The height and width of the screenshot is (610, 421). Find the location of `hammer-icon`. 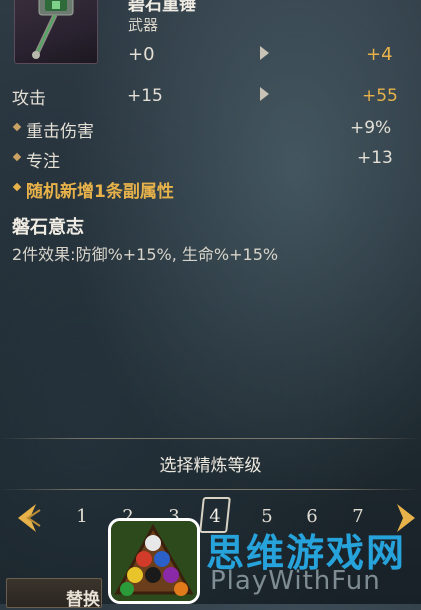

hammer-icon is located at coordinates (53, 29).